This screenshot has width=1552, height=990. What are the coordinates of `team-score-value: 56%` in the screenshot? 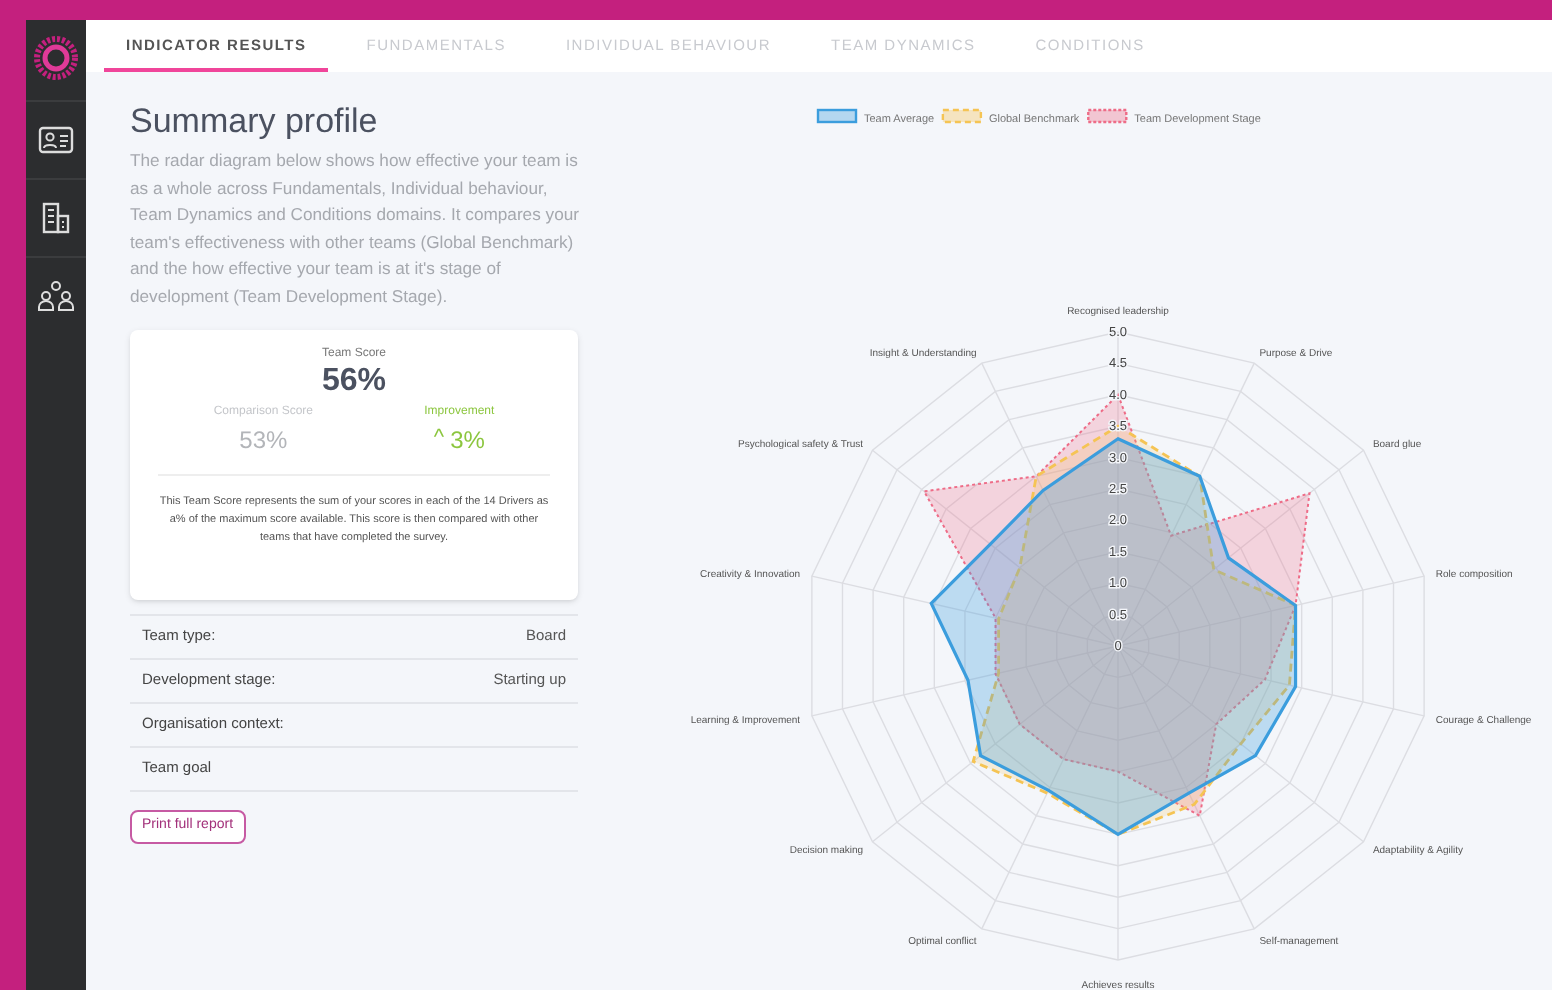 It's located at (354, 381).